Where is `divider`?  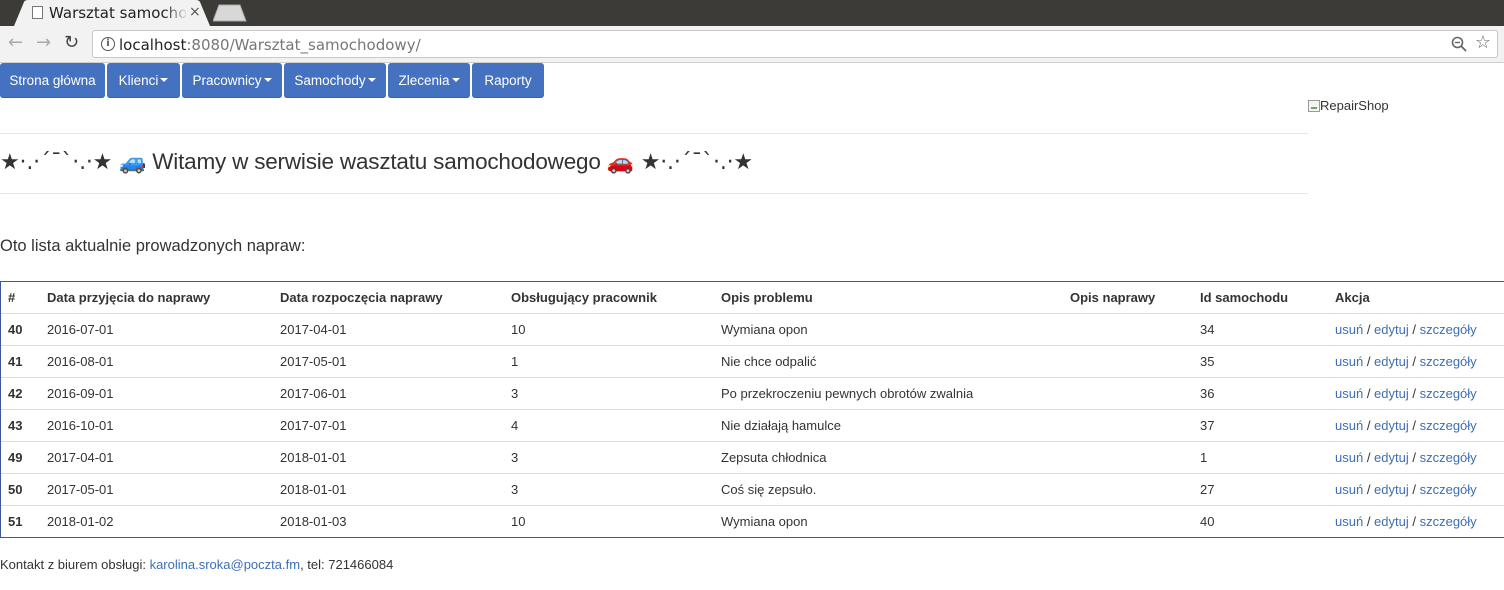 divider is located at coordinates (654, 193).